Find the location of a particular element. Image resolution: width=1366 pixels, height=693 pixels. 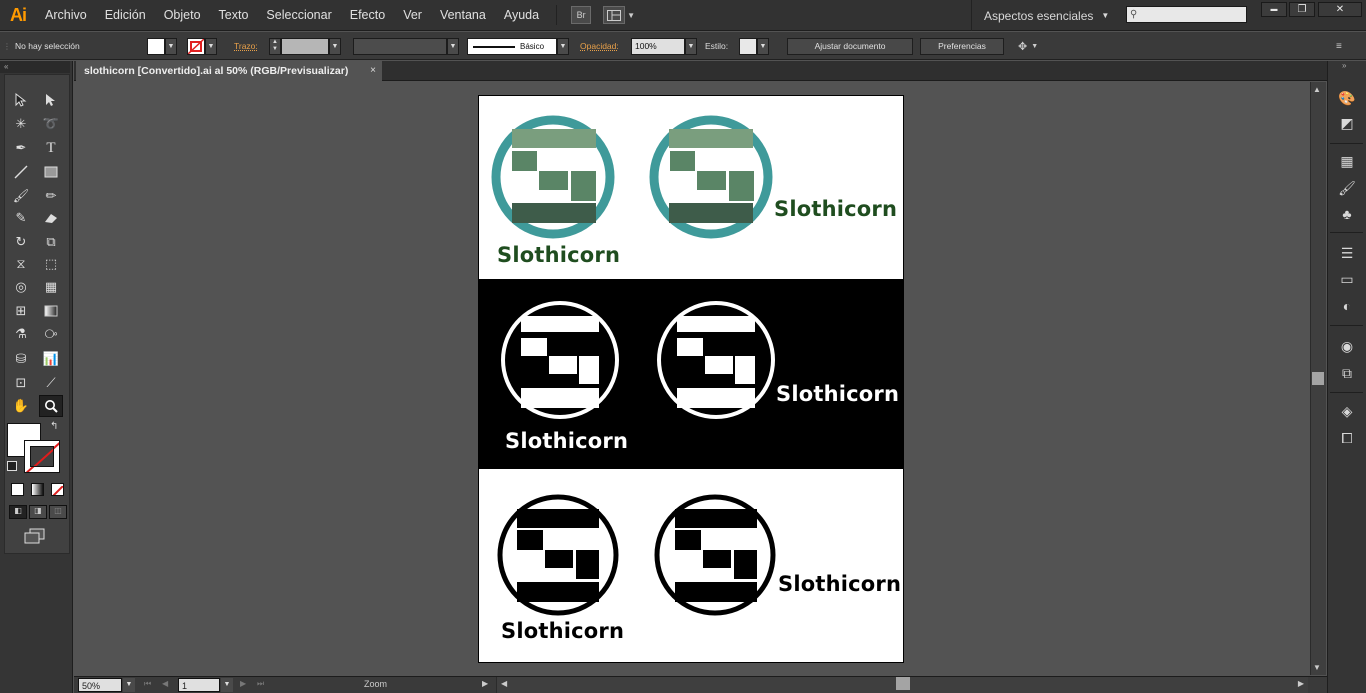

stroke-weight-control: ▲ ▼ ▼ is located at coordinates (305, 46).